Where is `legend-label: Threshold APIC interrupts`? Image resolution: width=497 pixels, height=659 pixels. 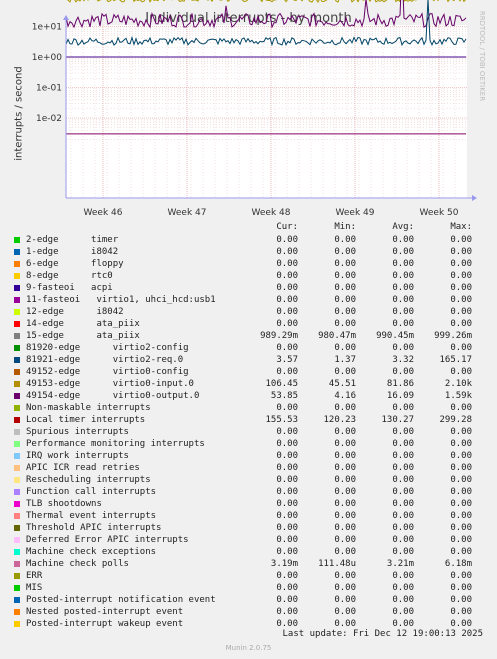
legend-label: Threshold APIC interrupts is located at coordinates (94, 528).